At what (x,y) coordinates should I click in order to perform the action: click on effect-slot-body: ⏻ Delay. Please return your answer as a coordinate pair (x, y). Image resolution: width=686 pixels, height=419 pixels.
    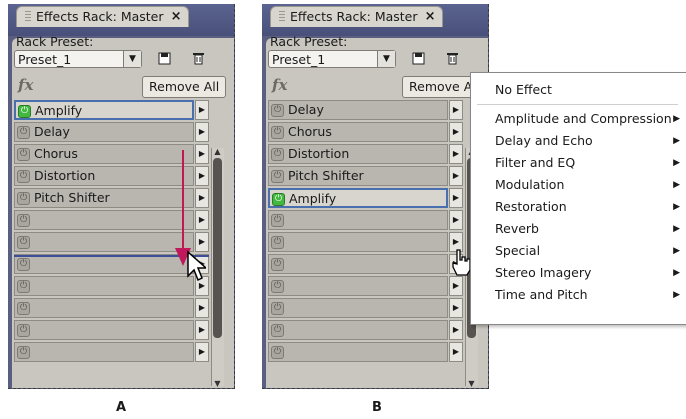
    Looking at the image, I should click on (104, 132).